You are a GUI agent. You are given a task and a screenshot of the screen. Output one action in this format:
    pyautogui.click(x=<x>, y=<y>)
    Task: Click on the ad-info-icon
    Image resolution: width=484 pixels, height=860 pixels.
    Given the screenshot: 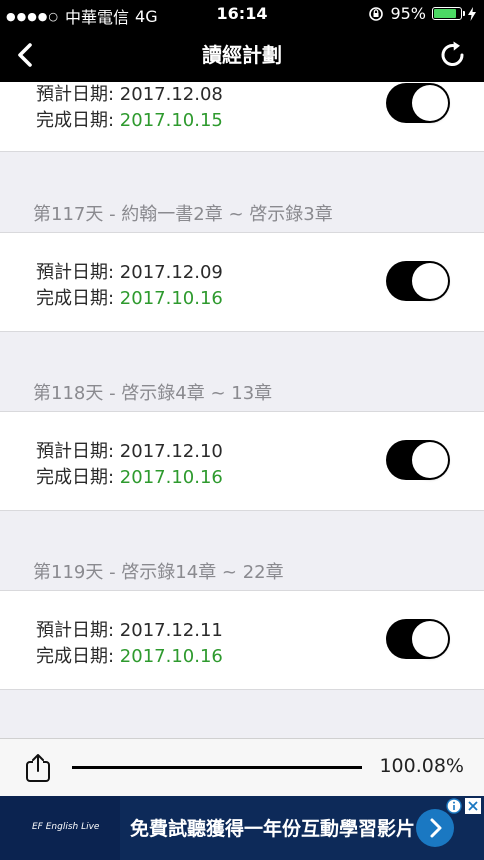 What is the action you would take?
    pyautogui.click(x=454, y=806)
    